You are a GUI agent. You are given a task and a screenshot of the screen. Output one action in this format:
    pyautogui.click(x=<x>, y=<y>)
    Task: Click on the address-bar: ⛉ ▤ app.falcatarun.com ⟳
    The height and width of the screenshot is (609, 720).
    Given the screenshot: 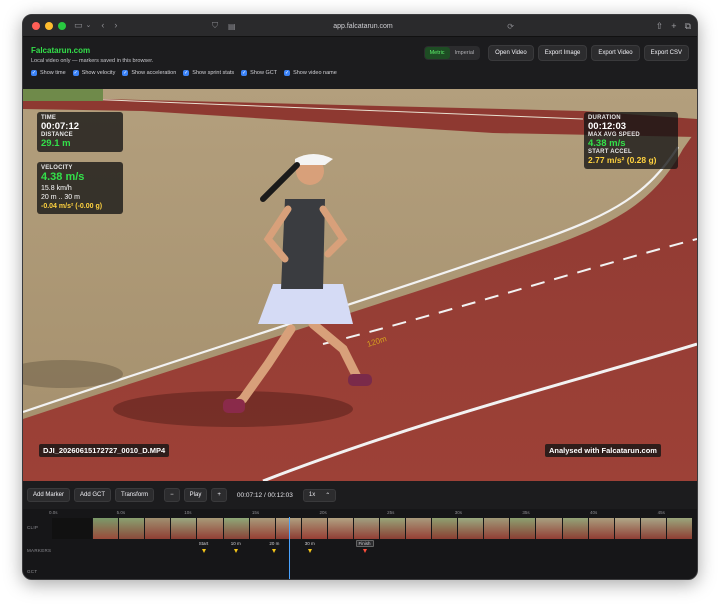 What is the action you would take?
    pyautogui.click(x=363, y=26)
    